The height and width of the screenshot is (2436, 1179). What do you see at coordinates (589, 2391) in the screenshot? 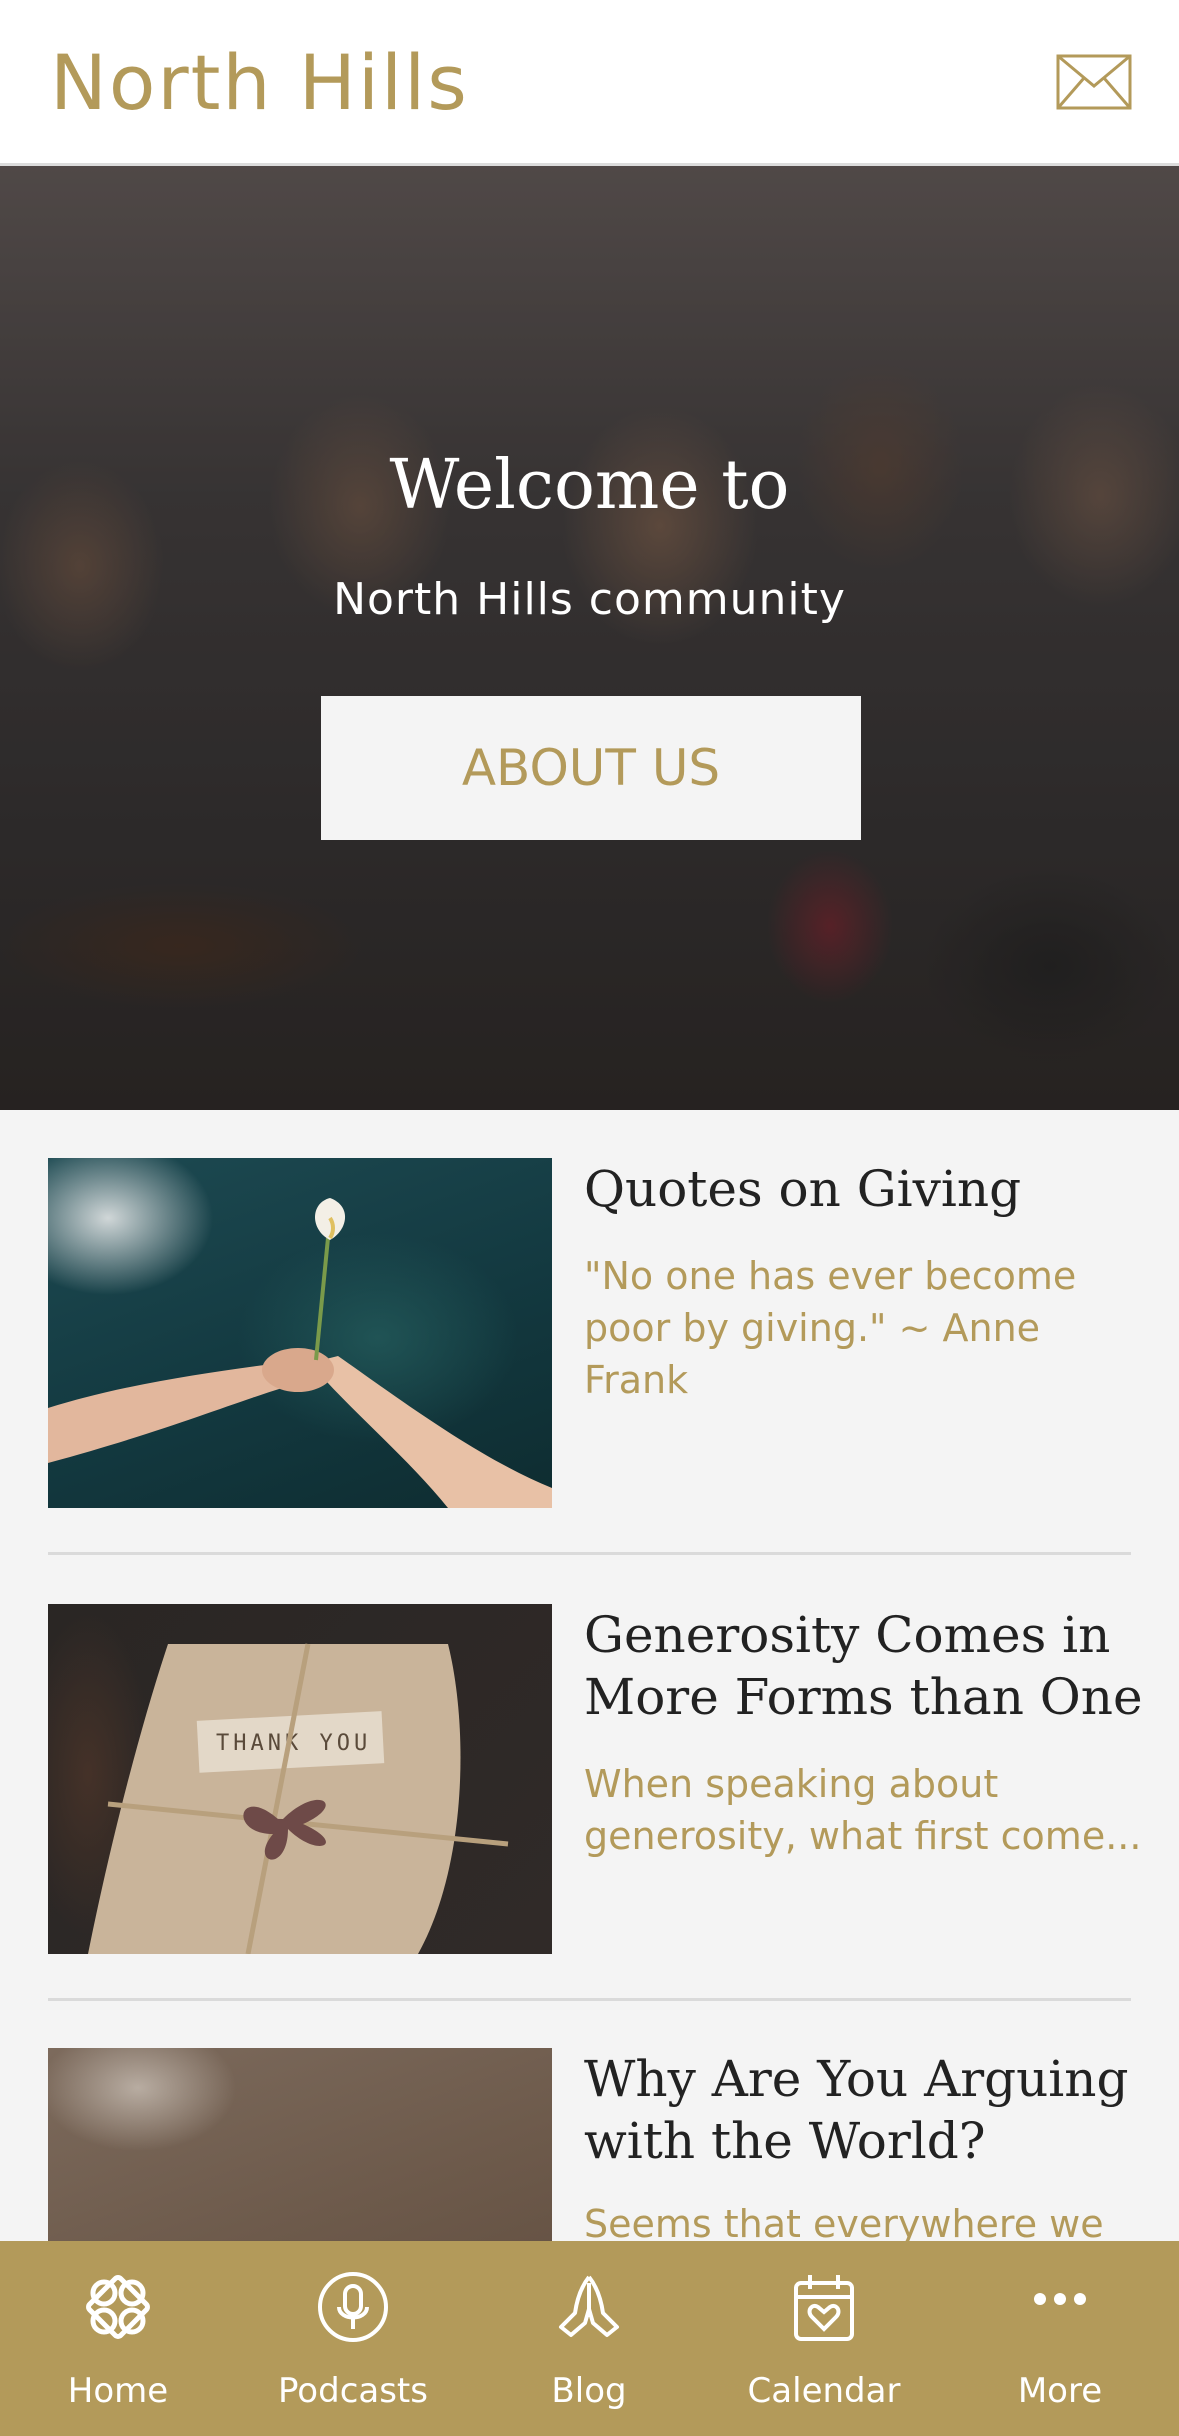
I see `tab-label: Blog` at bounding box center [589, 2391].